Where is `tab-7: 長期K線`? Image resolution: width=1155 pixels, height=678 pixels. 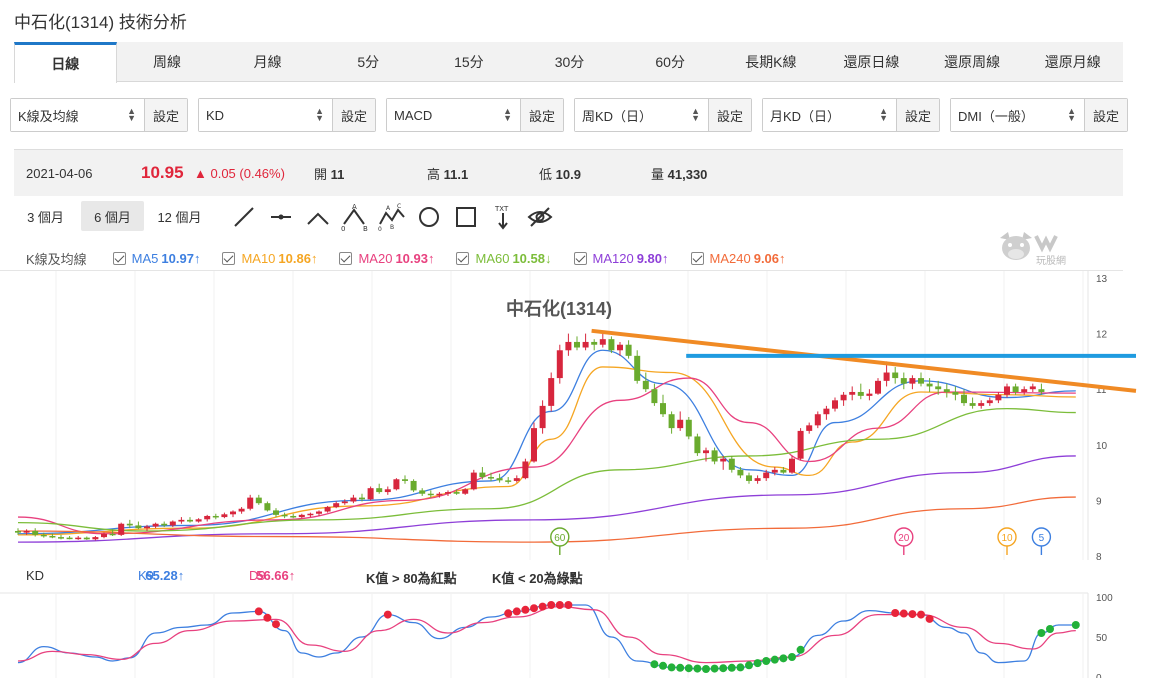 tab-7: 長期K線 is located at coordinates (770, 61).